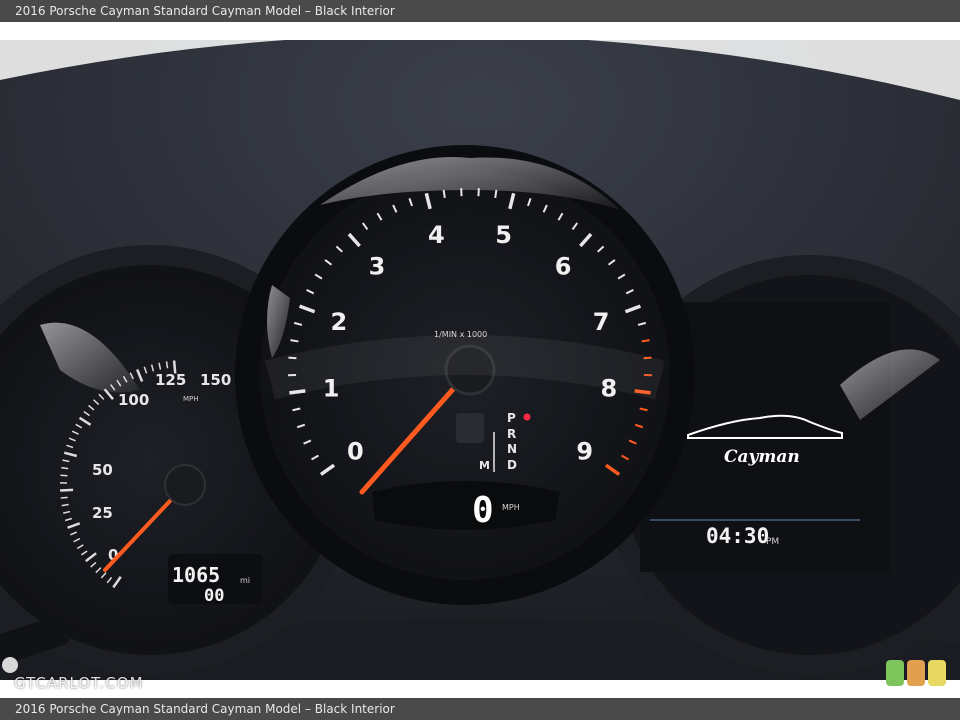  What do you see at coordinates (601, 322) in the screenshot?
I see `tach-numeral-7: 7` at bounding box center [601, 322].